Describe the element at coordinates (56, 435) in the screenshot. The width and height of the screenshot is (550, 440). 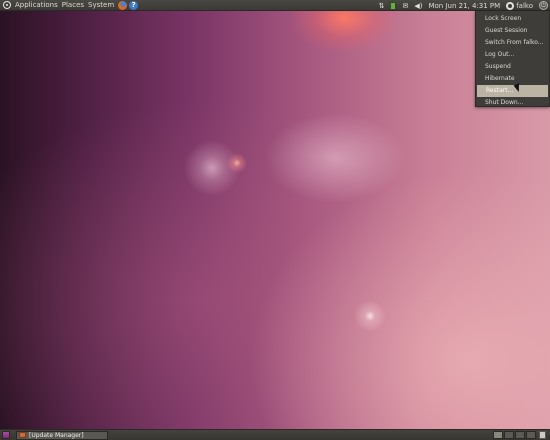
I see `taskbar-label: [Update Manager]` at that location.